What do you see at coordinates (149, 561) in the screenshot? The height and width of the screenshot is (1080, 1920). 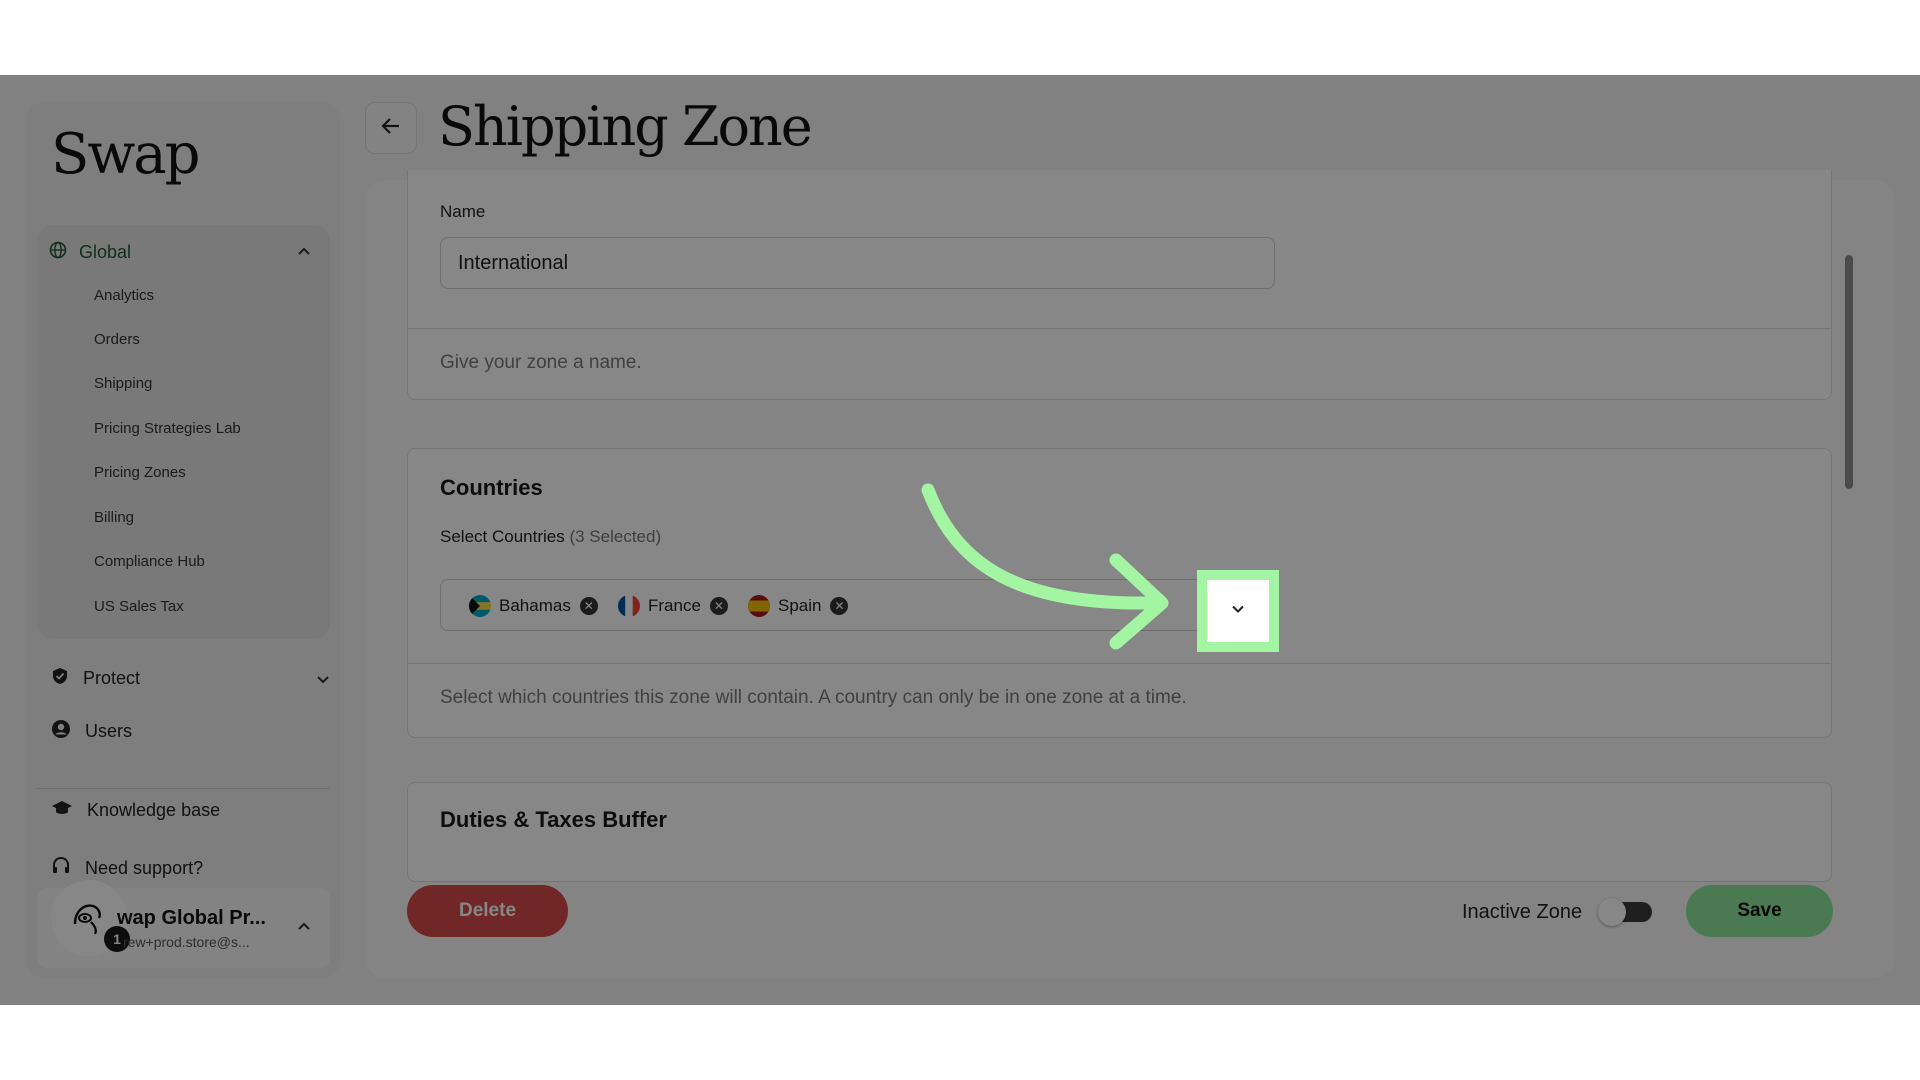 I see `sidebar-item-compliance-hub: Compliance Hub` at bounding box center [149, 561].